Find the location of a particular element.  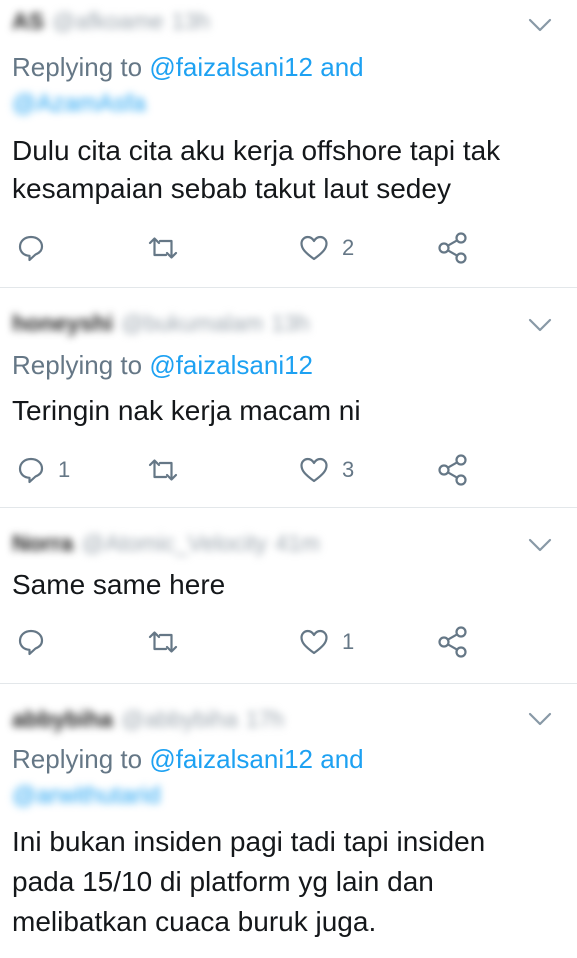

like-button: 1 is located at coordinates (326, 642).